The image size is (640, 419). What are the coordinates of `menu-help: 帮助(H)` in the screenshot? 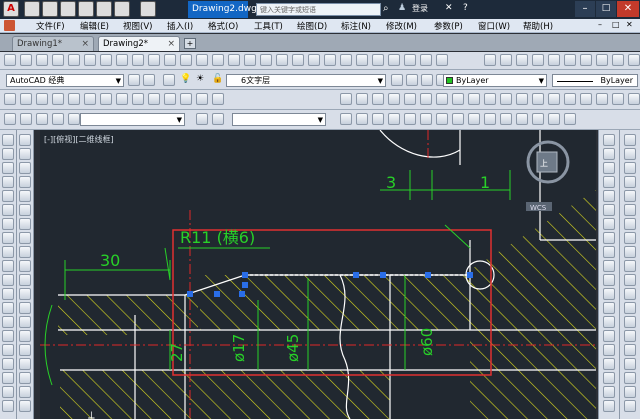 It's located at (538, 26).